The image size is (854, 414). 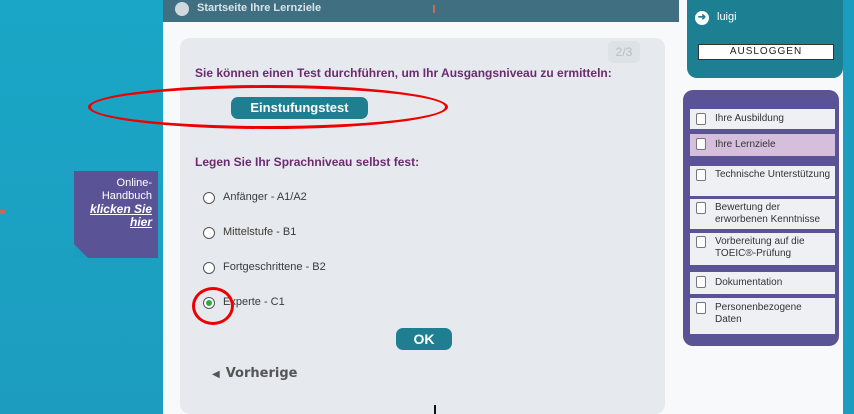 I want to click on user-panel: ➜ luigi, so click(x=765, y=39).